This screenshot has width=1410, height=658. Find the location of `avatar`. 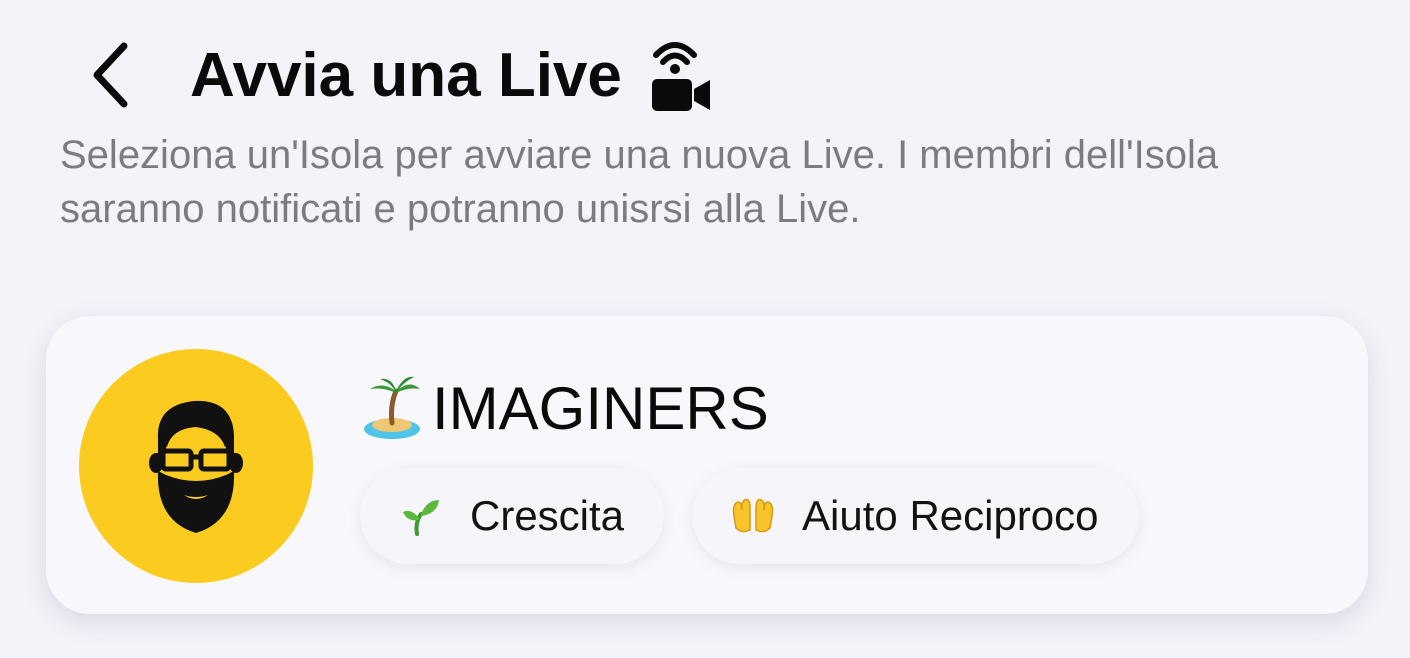

avatar is located at coordinates (196, 466).